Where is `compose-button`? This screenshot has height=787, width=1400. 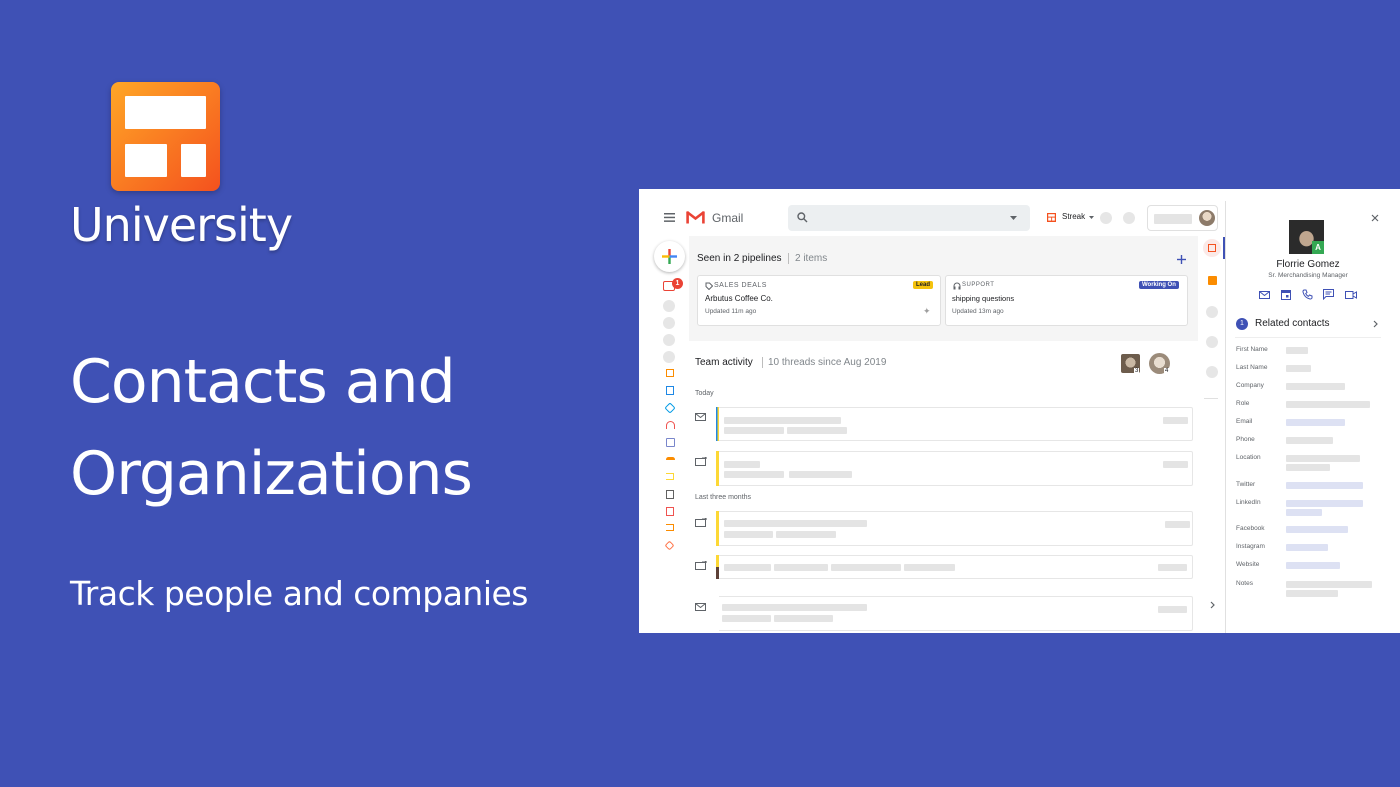
compose-button is located at coordinates (669, 256).